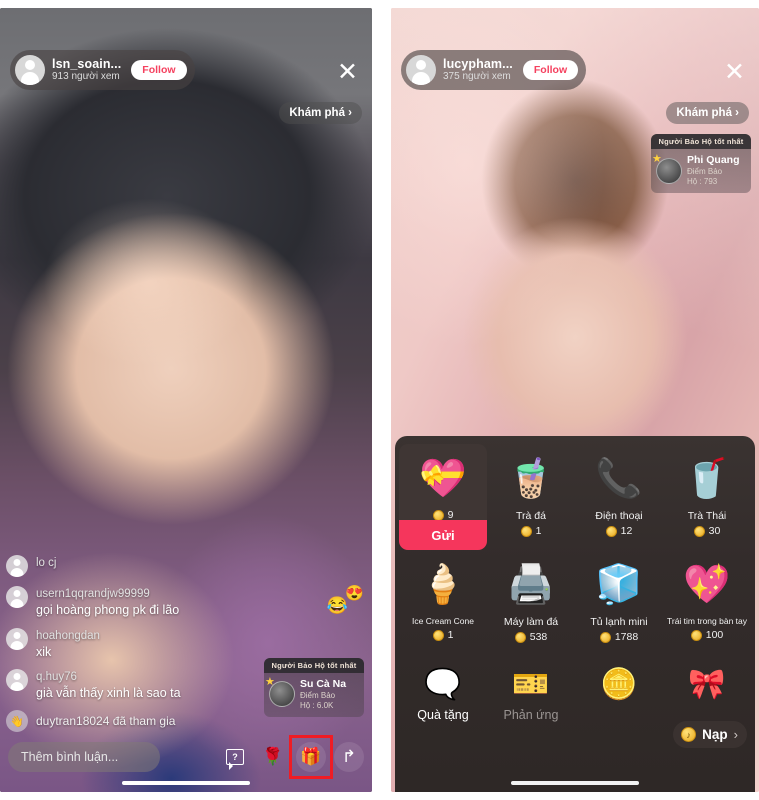 Image resolution: width=759 pixels, height=800 pixels. Describe the element at coordinates (619, 603) in the screenshot. I see `gift-item: 🧊 Tủ lạnh mini 1788` at that location.